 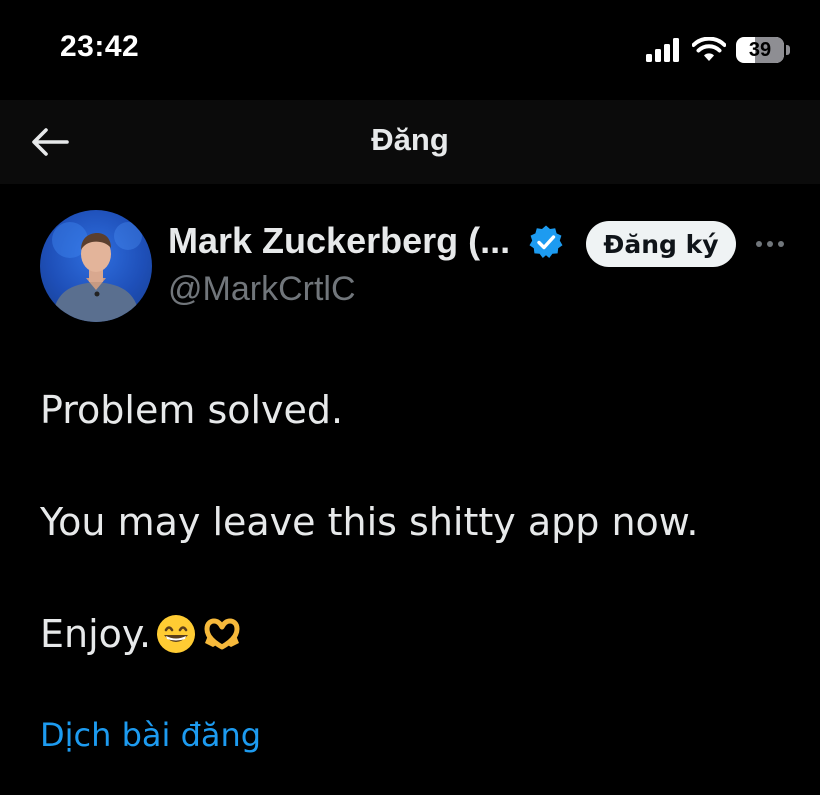 I want to click on translate-post-link: Dịch bài đăng, so click(x=150, y=735).